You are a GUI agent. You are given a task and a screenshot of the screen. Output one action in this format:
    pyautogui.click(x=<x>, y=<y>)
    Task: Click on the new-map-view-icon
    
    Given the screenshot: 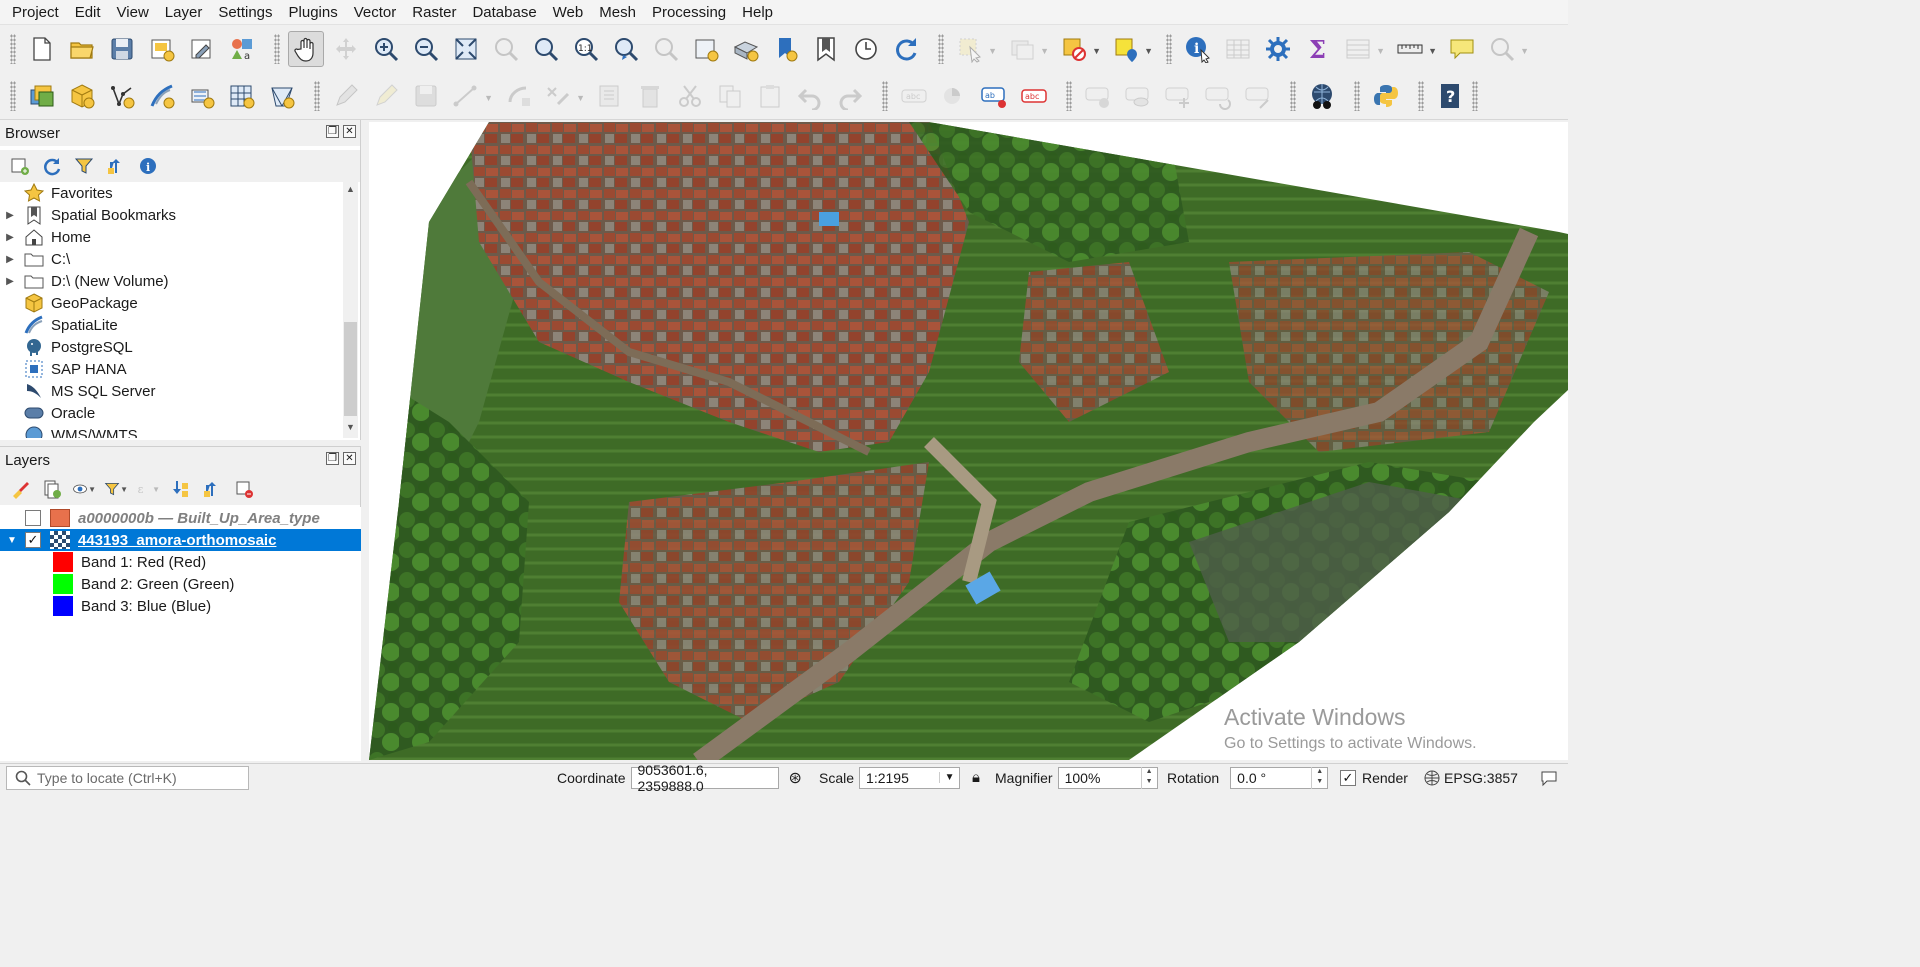 What is the action you would take?
    pyautogui.click(x=706, y=49)
    